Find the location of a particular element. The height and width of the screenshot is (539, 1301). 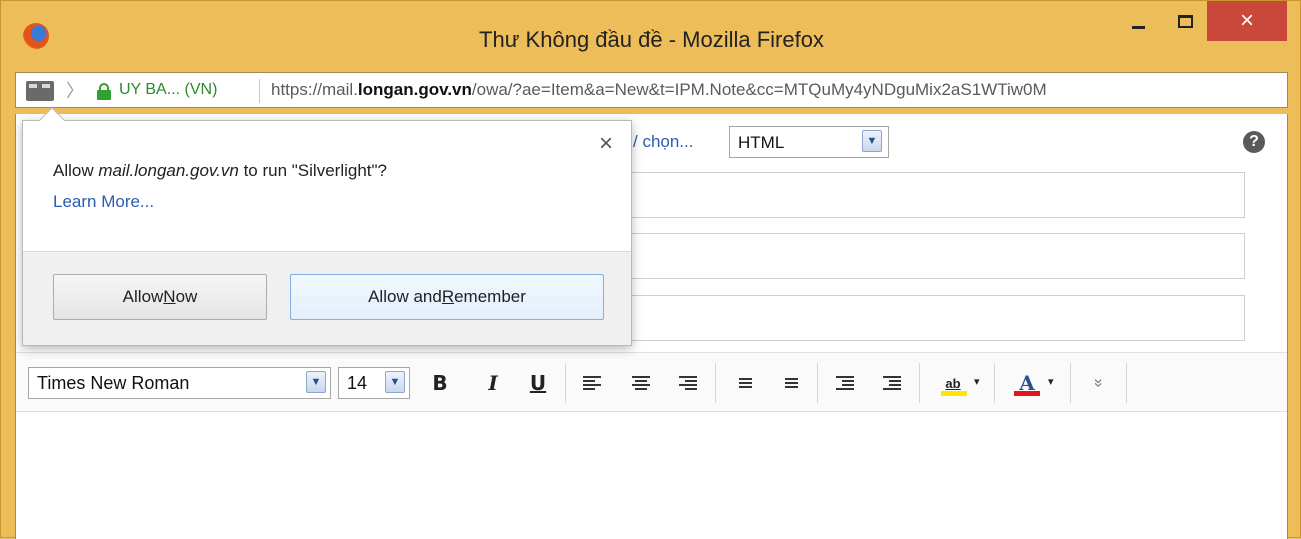

window-title: Thư Không đầu đề - Mozilla Firefox is located at coordinates (651, 39).